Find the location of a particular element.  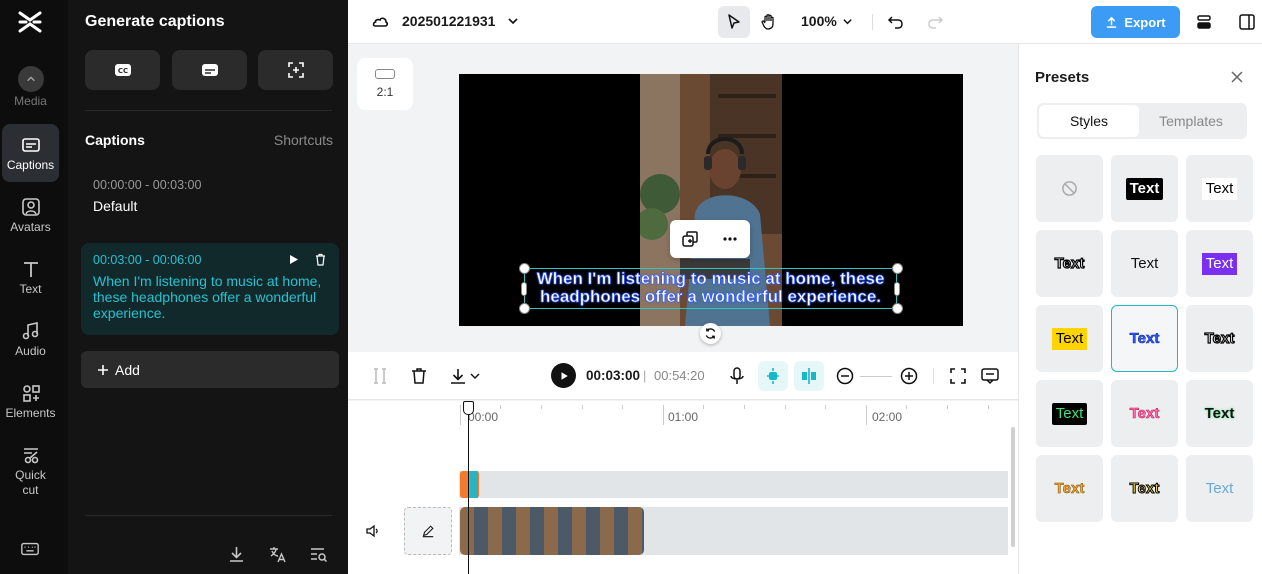

divider is located at coordinates (872, 22).